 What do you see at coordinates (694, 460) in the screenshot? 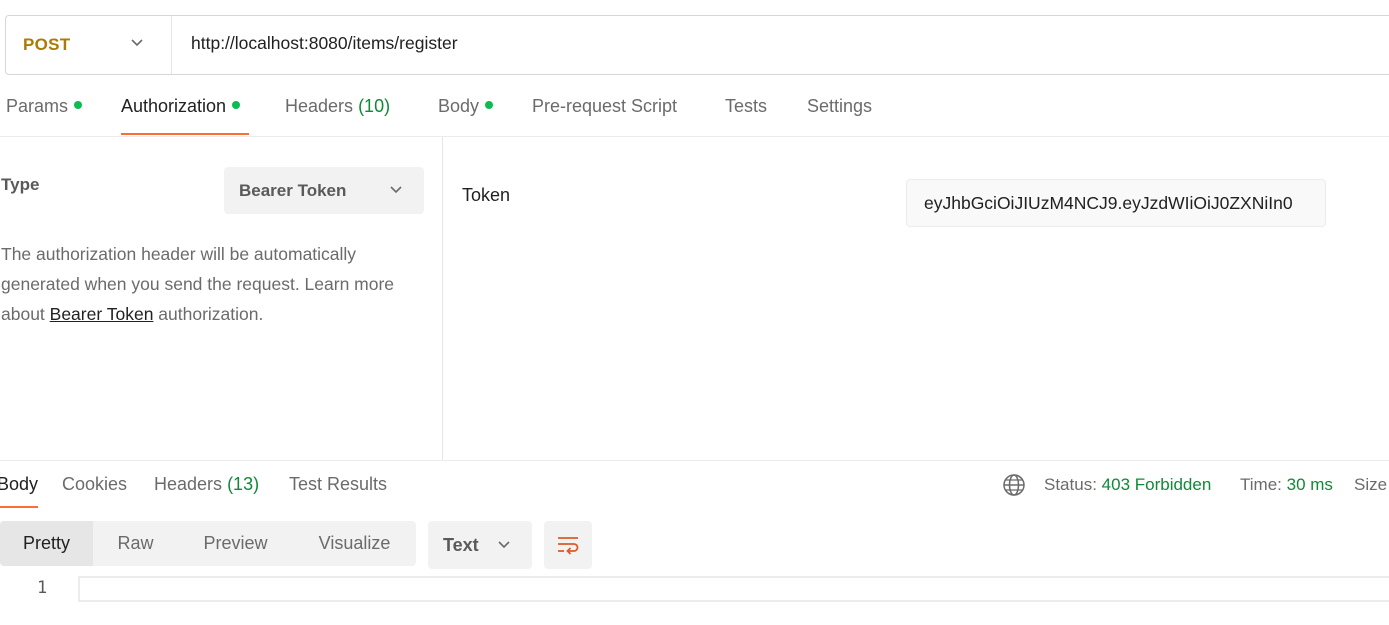
I see `response-divider` at bounding box center [694, 460].